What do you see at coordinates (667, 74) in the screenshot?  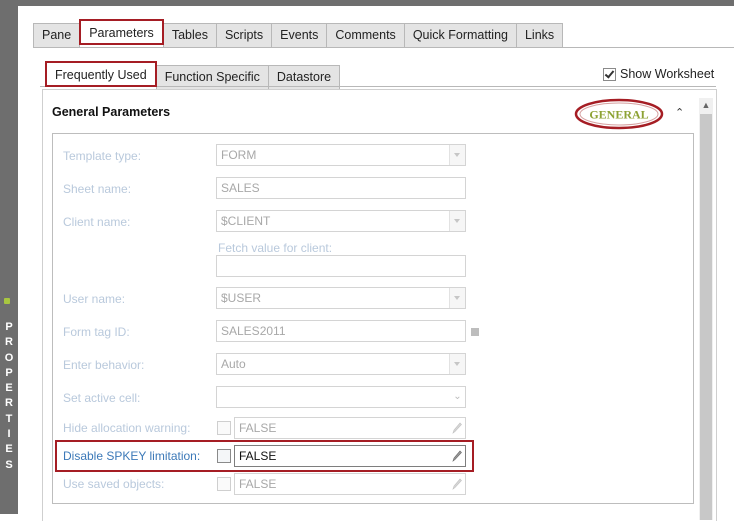 I see `show-worksheet-label: Show Worksheet` at bounding box center [667, 74].